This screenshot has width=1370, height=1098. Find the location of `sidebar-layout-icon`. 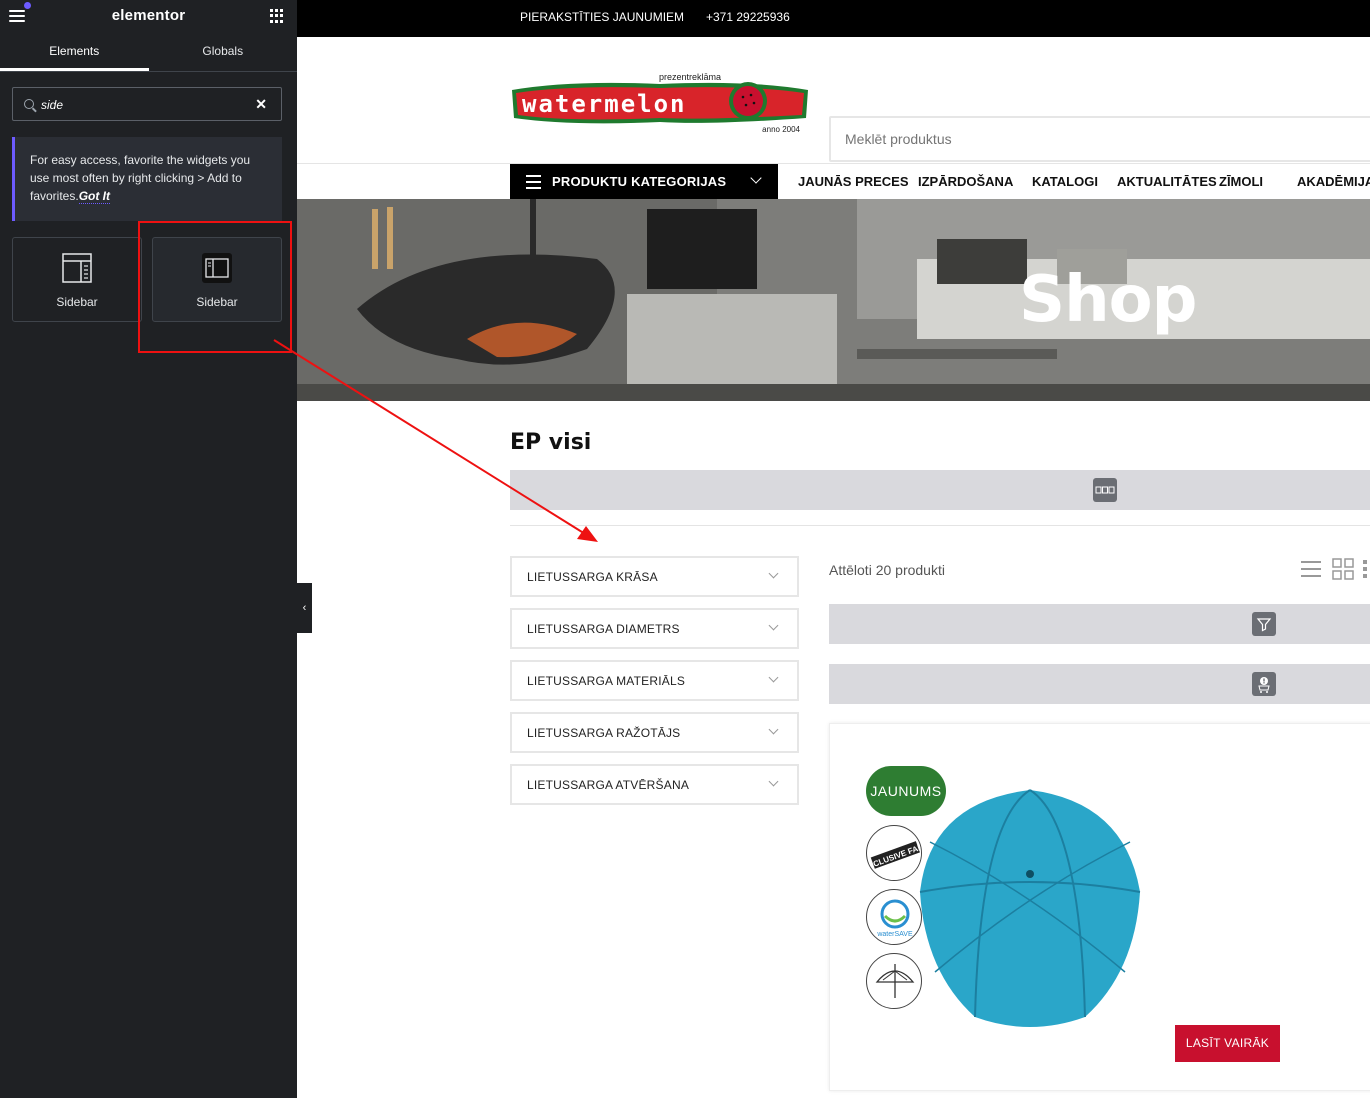

sidebar-layout-icon is located at coordinates (77, 268).